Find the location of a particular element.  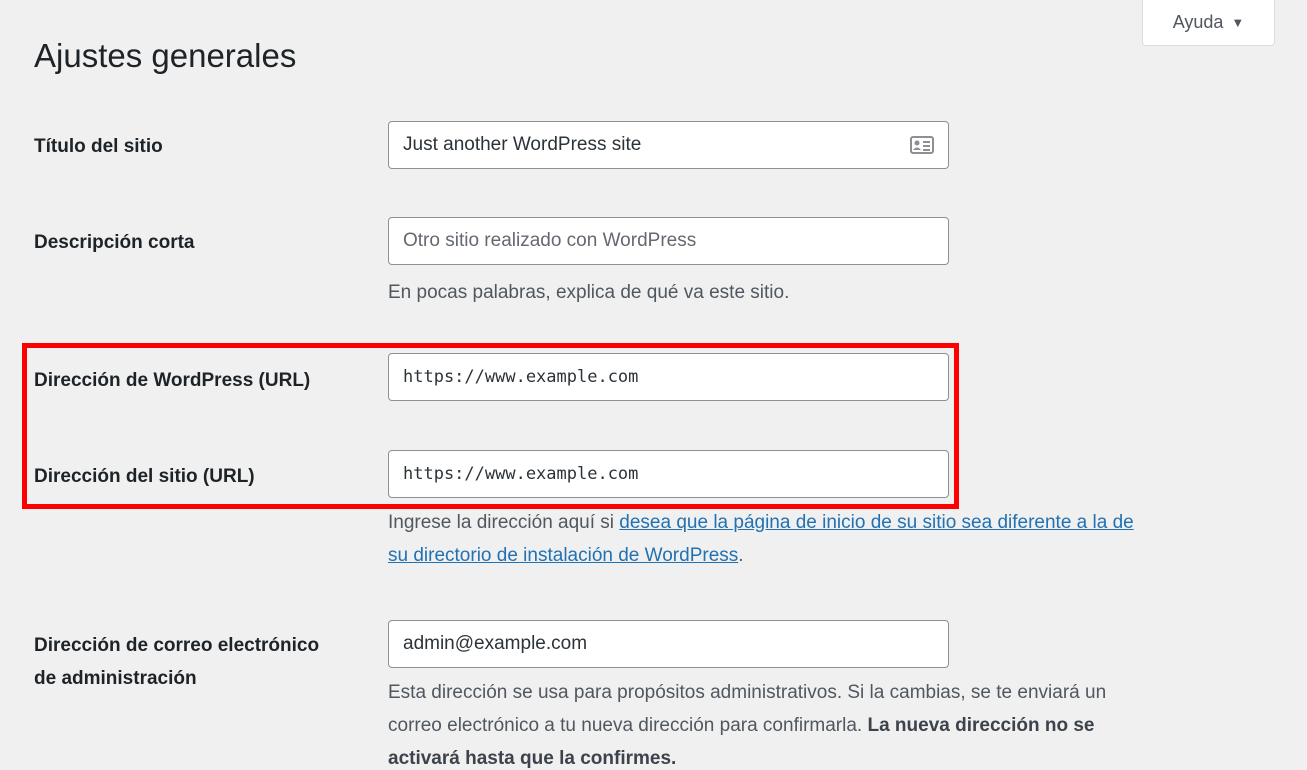

site-url-label: Dirección del sitio (URL) is located at coordinates (144, 476).